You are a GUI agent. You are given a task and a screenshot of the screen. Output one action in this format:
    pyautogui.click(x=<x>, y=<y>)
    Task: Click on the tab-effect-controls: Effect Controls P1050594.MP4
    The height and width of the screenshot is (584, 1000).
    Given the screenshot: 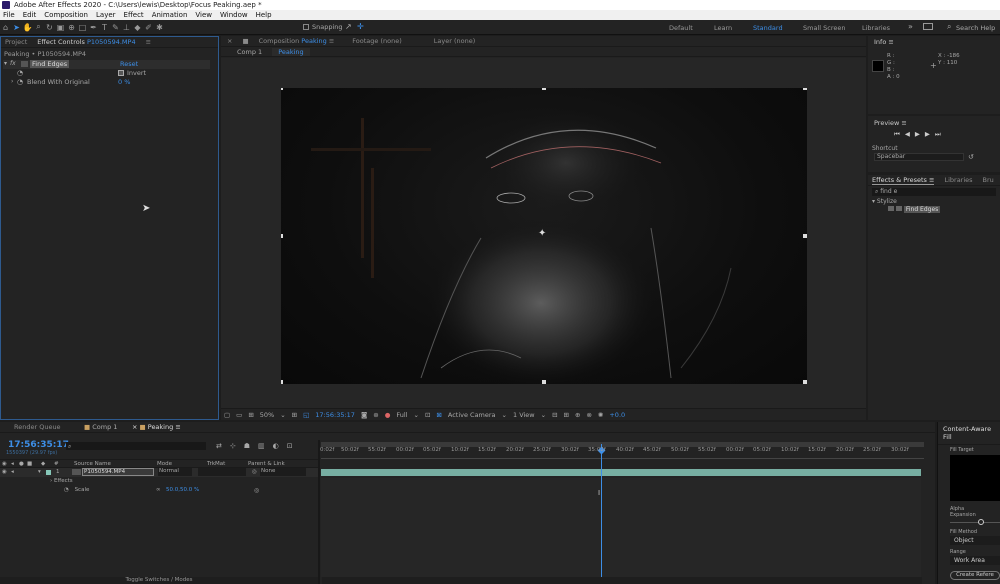 What is the action you would take?
    pyautogui.click(x=86, y=42)
    